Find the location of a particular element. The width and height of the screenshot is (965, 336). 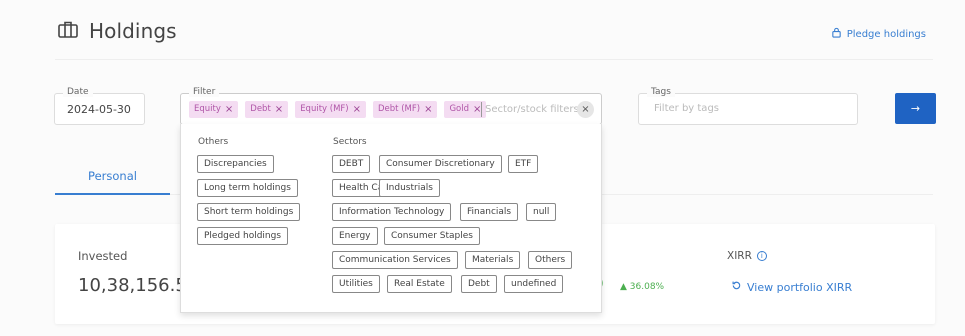

page-header: Holdings is located at coordinates (117, 31).